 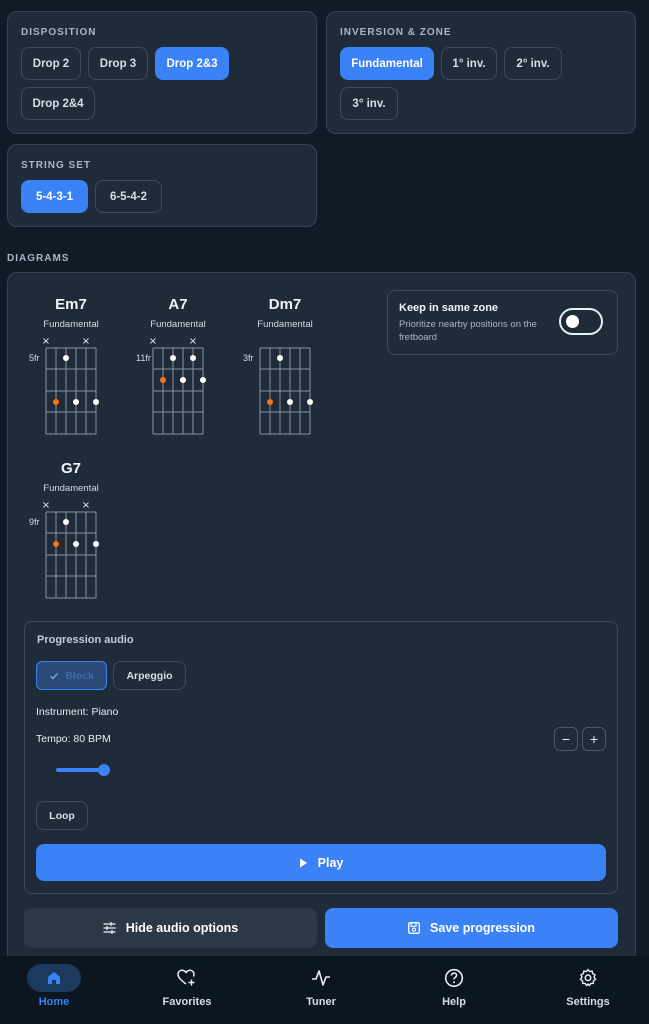 I want to click on nav-settings-label: Settings, so click(x=588, y=1002).